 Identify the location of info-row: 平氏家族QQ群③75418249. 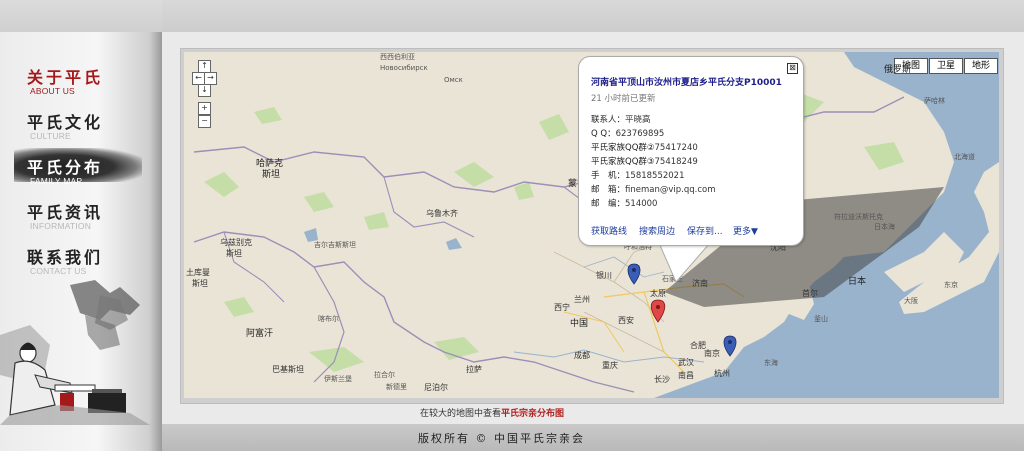
(644, 161).